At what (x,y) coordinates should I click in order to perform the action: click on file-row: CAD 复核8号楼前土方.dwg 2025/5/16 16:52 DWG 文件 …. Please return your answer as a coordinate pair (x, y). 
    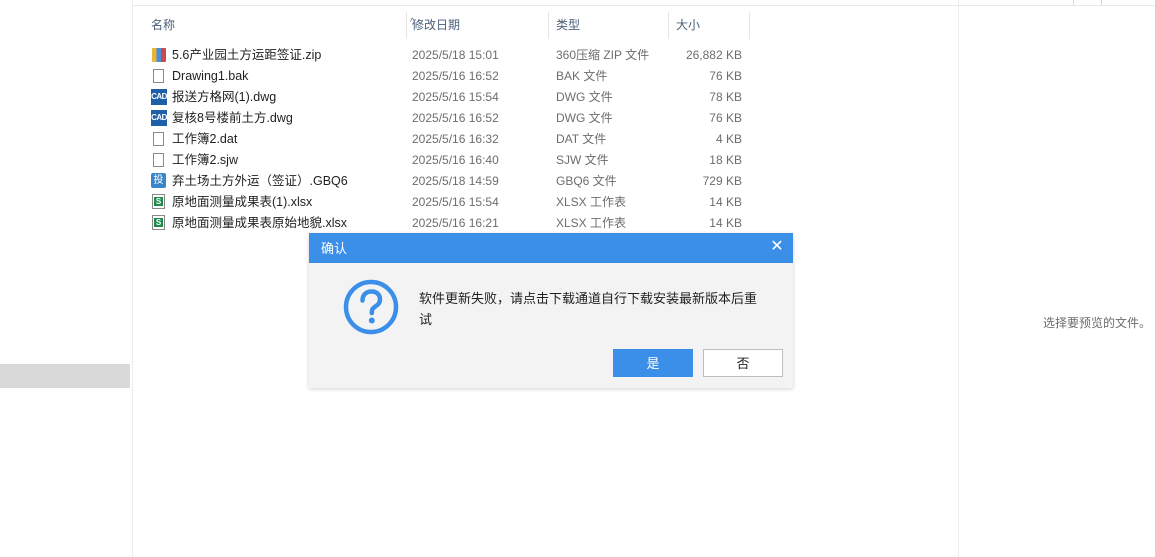
    Looking at the image, I should click on (450, 118).